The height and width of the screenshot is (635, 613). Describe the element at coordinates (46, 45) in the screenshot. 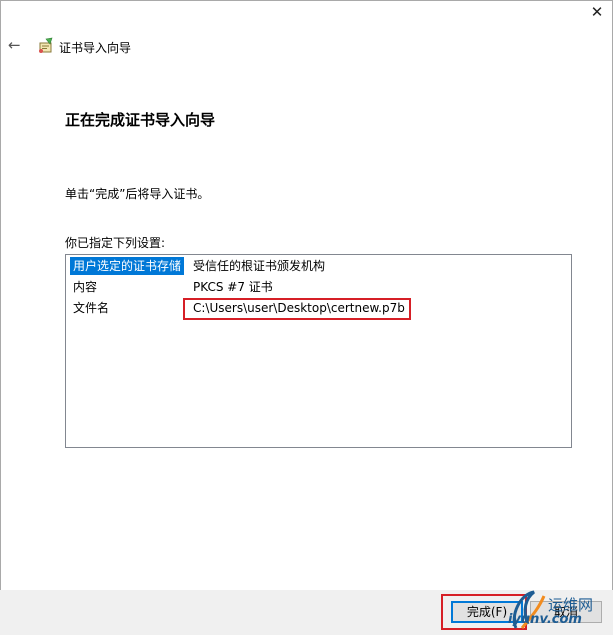

I see `certificate-wizard-icon` at that location.